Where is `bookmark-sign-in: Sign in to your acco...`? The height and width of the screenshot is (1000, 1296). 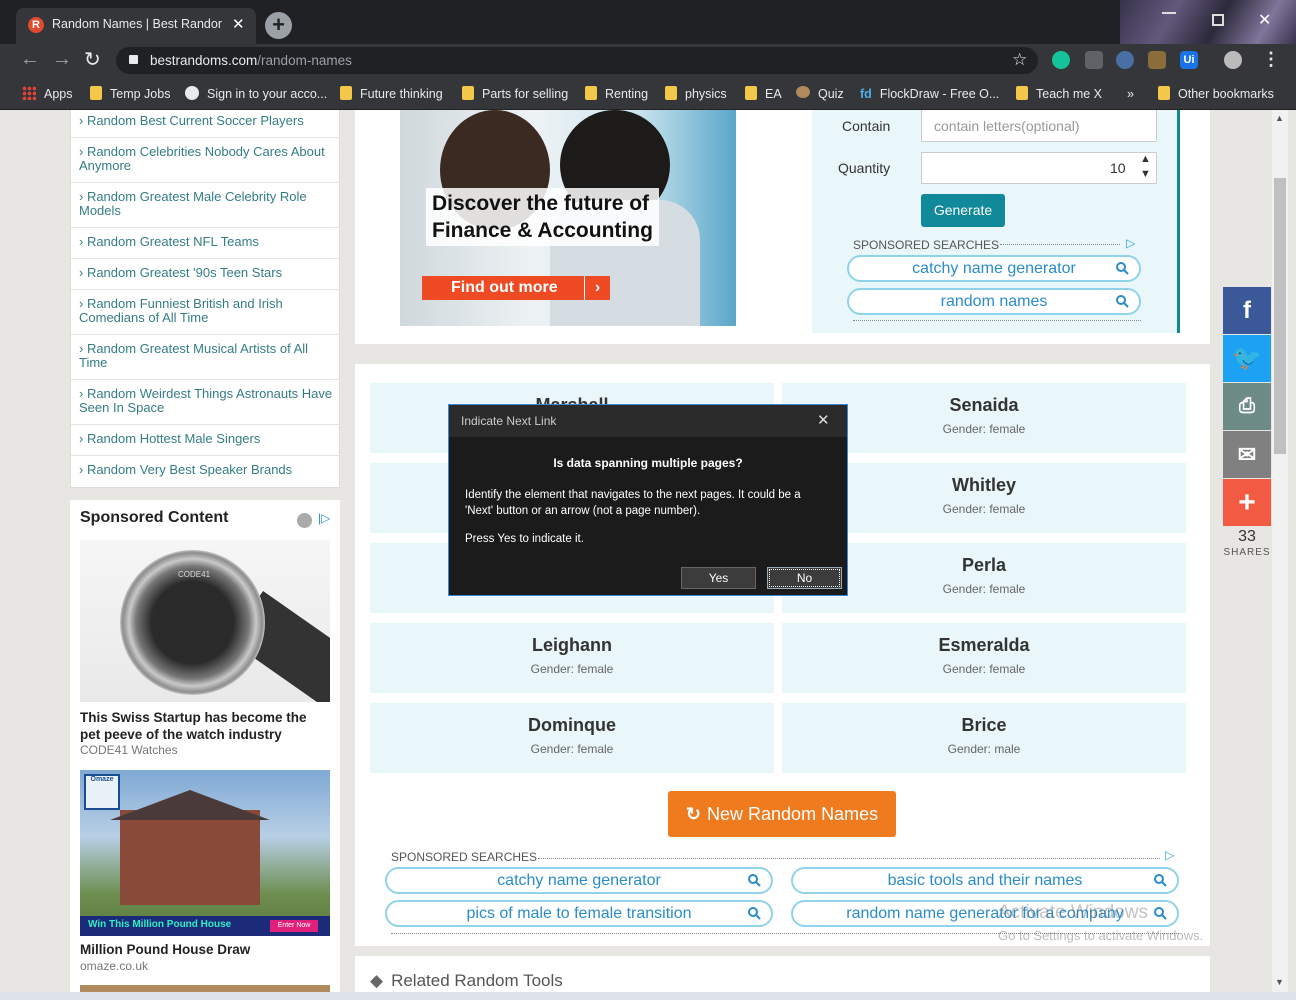 bookmark-sign-in: Sign in to your acco... is located at coordinates (256, 94).